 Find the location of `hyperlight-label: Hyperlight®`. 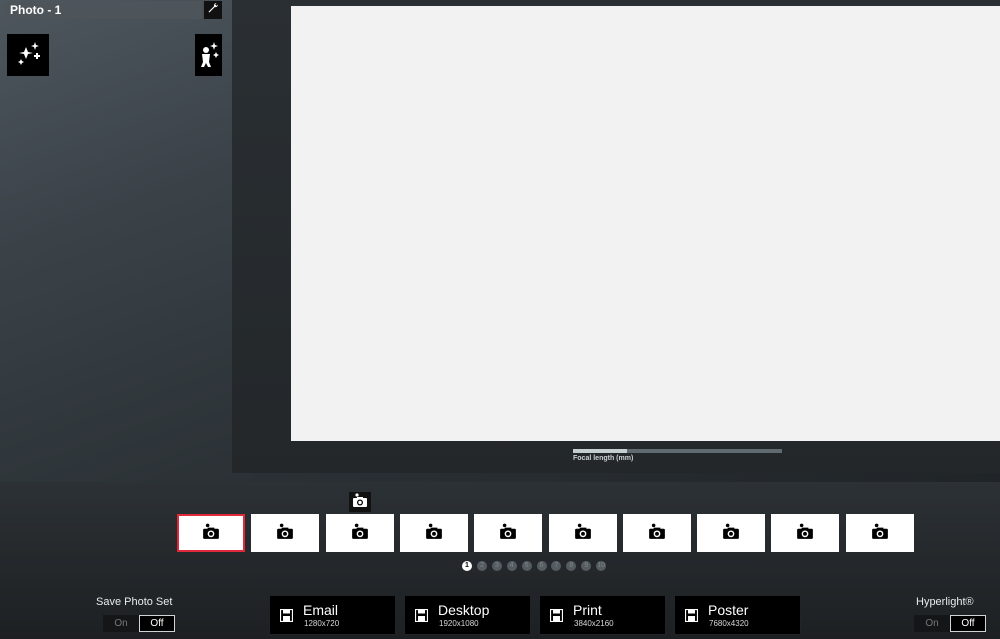

hyperlight-label: Hyperlight® is located at coordinates (945, 602).